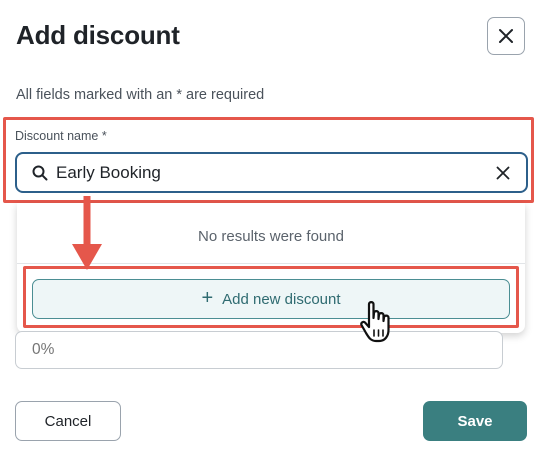 This screenshot has width=540, height=457. What do you see at coordinates (140, 95) in the screenshot?
I see `required-fields-note: All fields marked with an * are required` at bounding box center [140, 95].